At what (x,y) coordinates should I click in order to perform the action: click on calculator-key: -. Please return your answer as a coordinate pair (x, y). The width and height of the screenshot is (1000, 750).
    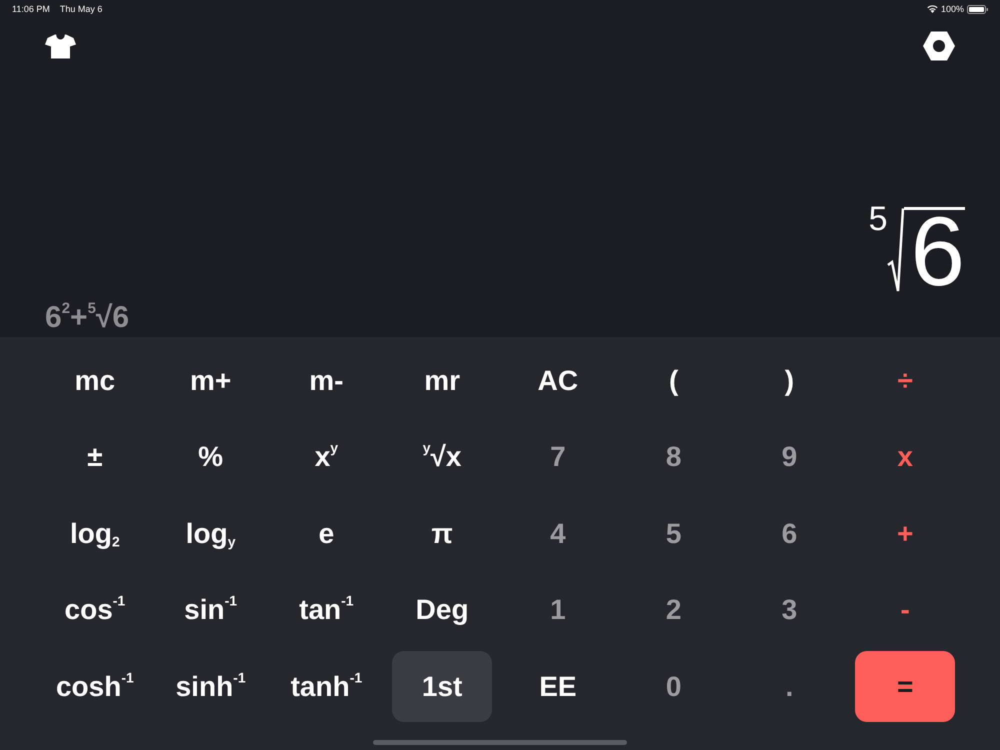
    Looking at the image, I should click on (905, 610).